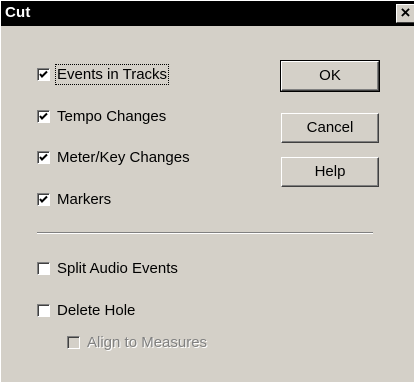 This screenshot has height=382, width=414. Describe the element at coordinates (123, 157) in the screenshot. I see `meter-key-changes-label: Meter/Key Changes` at that location.